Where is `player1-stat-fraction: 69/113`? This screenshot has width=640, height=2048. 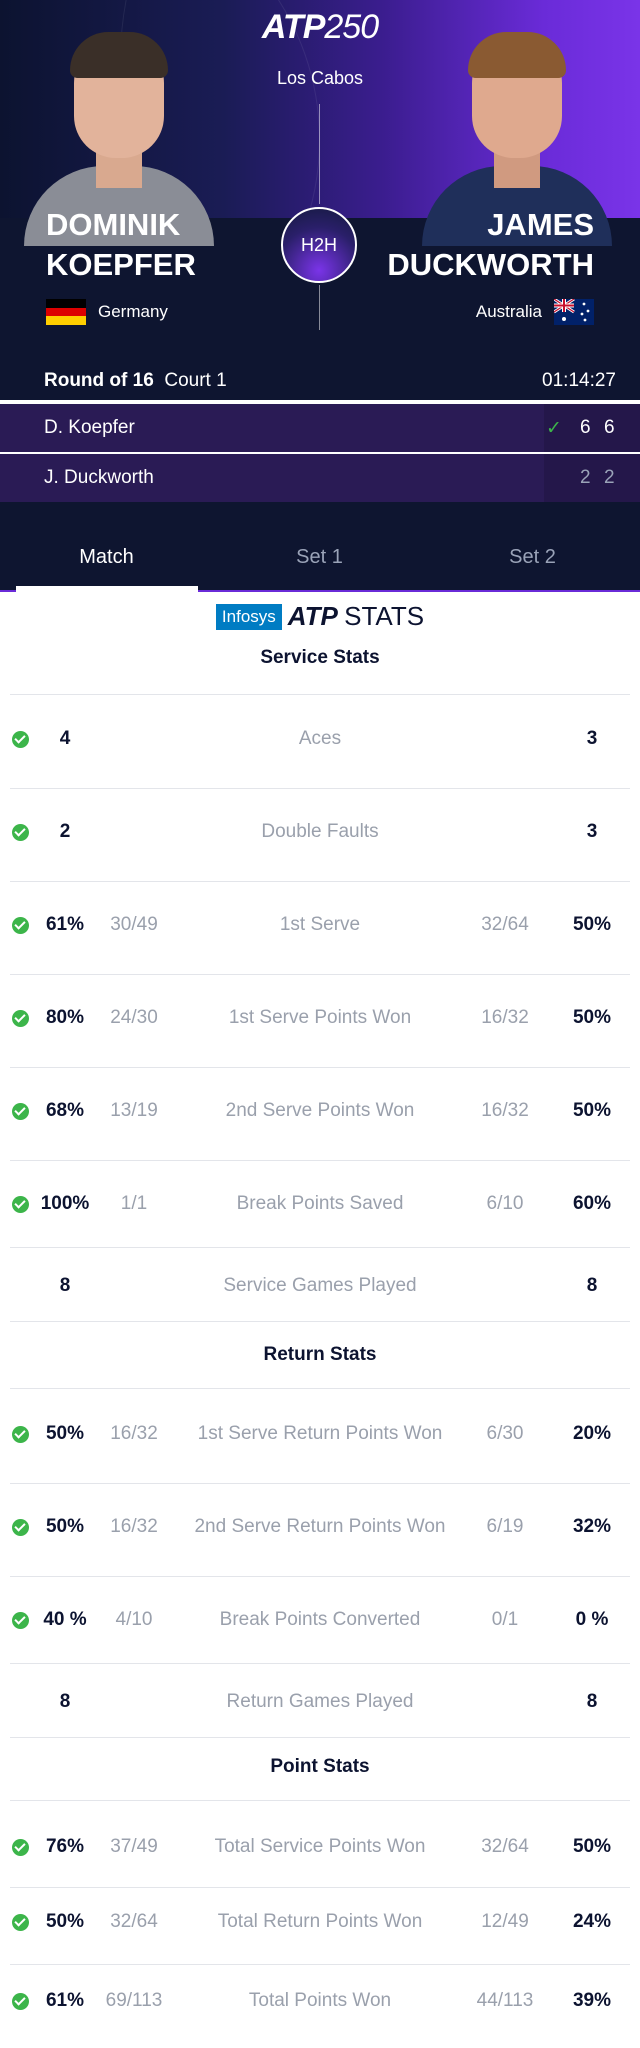 player1-stat-fraction: 69/113 is located at coordinates (134, 2000).